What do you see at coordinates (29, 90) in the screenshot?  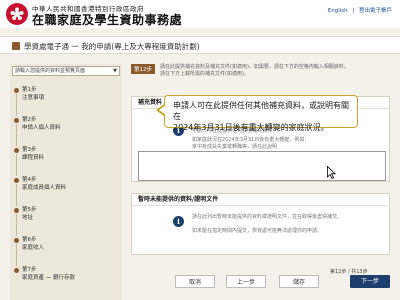 I see `step-number: 第1步` at bounding box center [29, 90].